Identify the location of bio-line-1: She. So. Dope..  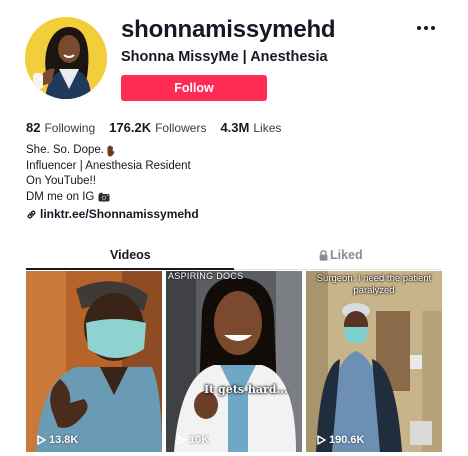
(65, 150).